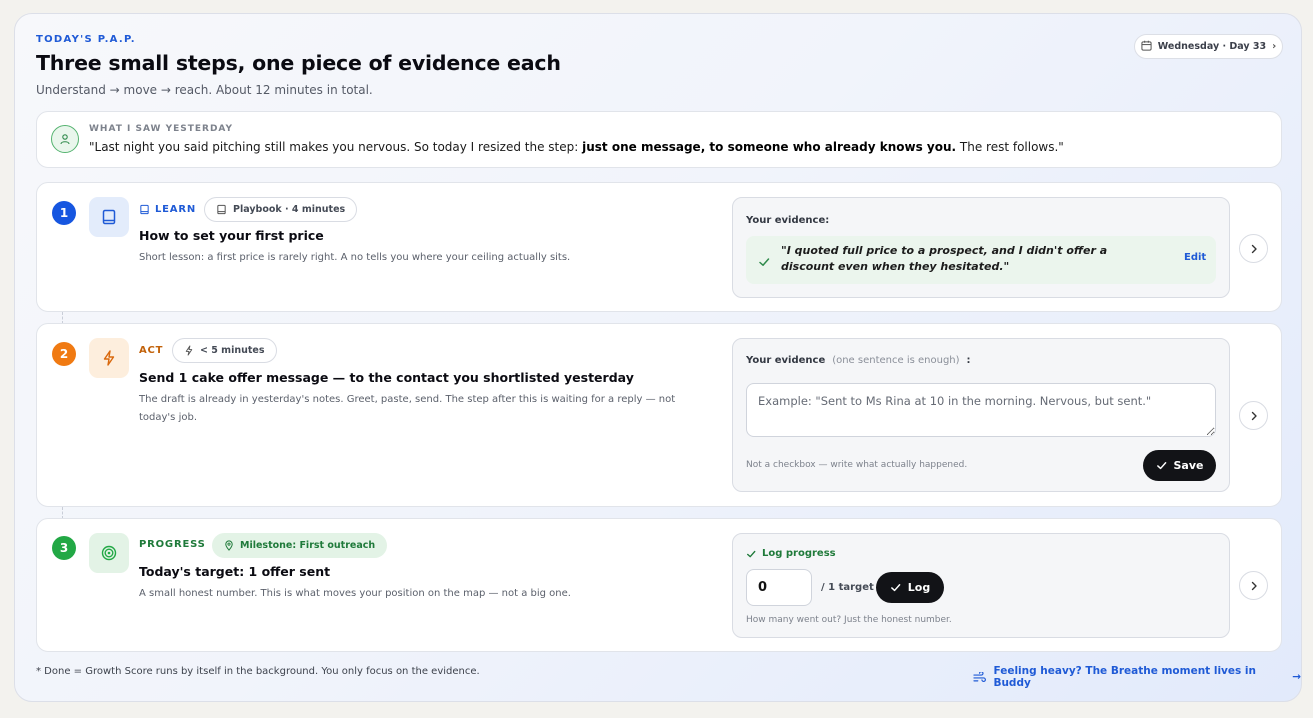  What do you see at coordinates (172, 544) in the screenshot?
I see `step-tag: PROGRESS` at bounding box center [172, 544].